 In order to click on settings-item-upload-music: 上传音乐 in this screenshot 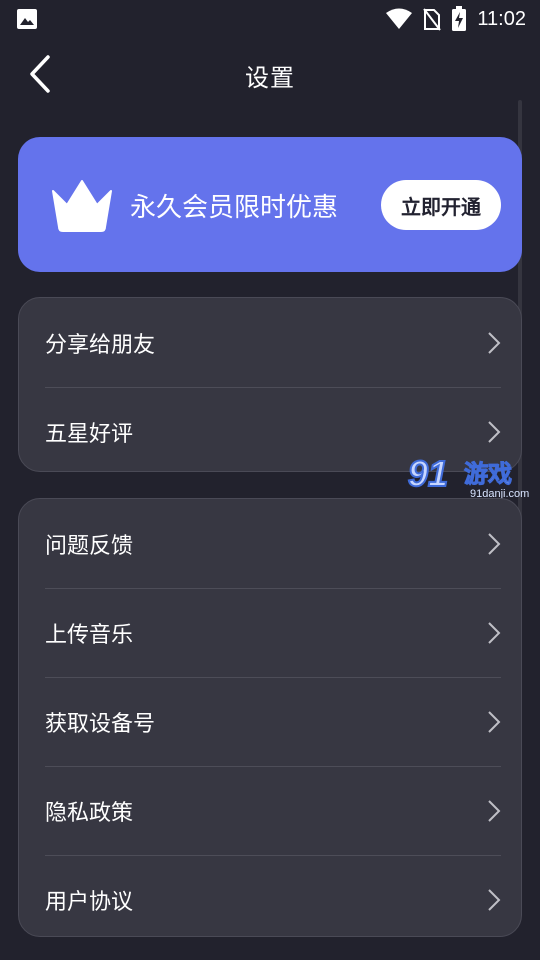, I will do `click(273, 632)`.